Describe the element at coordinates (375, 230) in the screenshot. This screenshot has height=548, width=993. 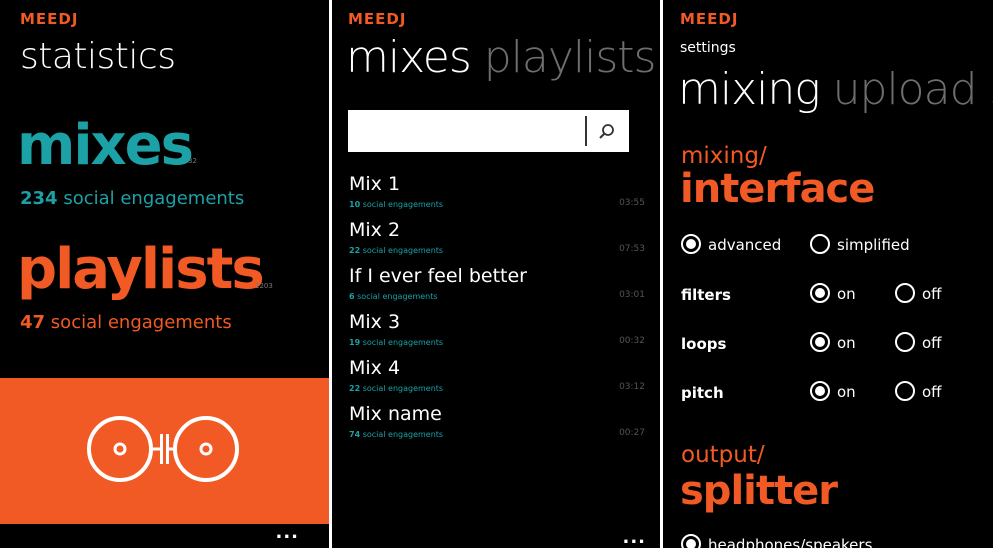
I see `mix-name: Mix 2` at that location.